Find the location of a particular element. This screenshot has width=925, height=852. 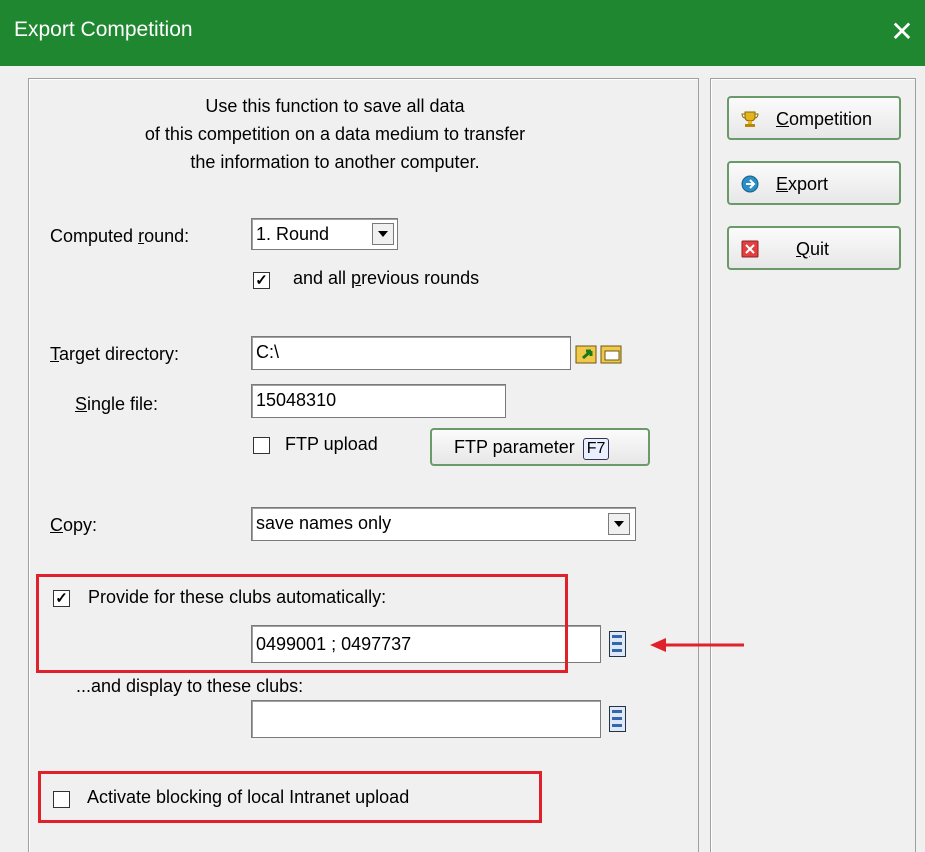

folder-open-icon is located at coordinates (587, 354).